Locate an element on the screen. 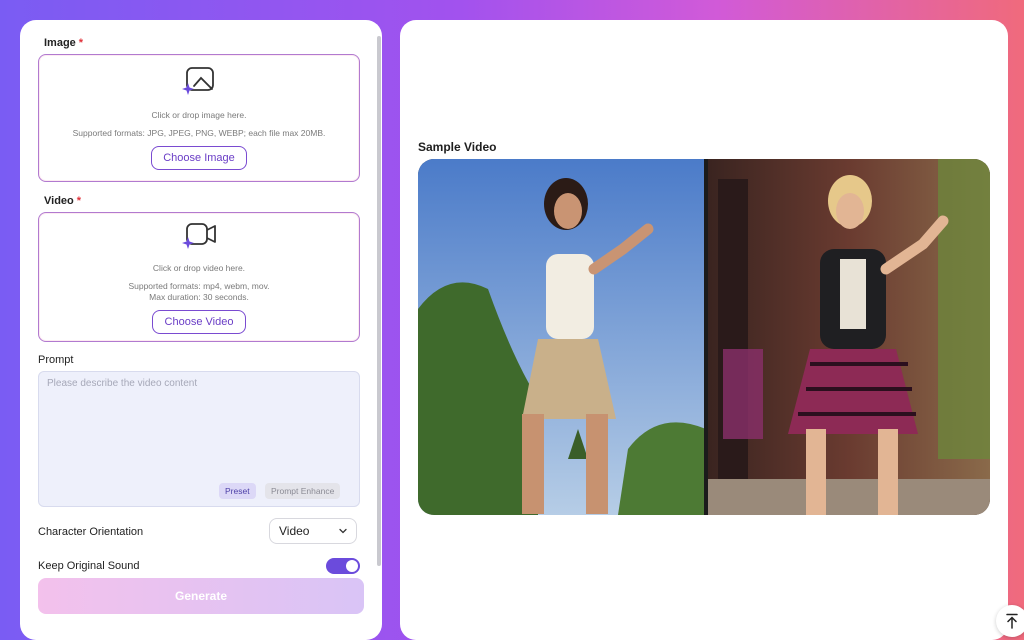  character-orientation-label: Character Orientation is located at coordinates (91, 532).